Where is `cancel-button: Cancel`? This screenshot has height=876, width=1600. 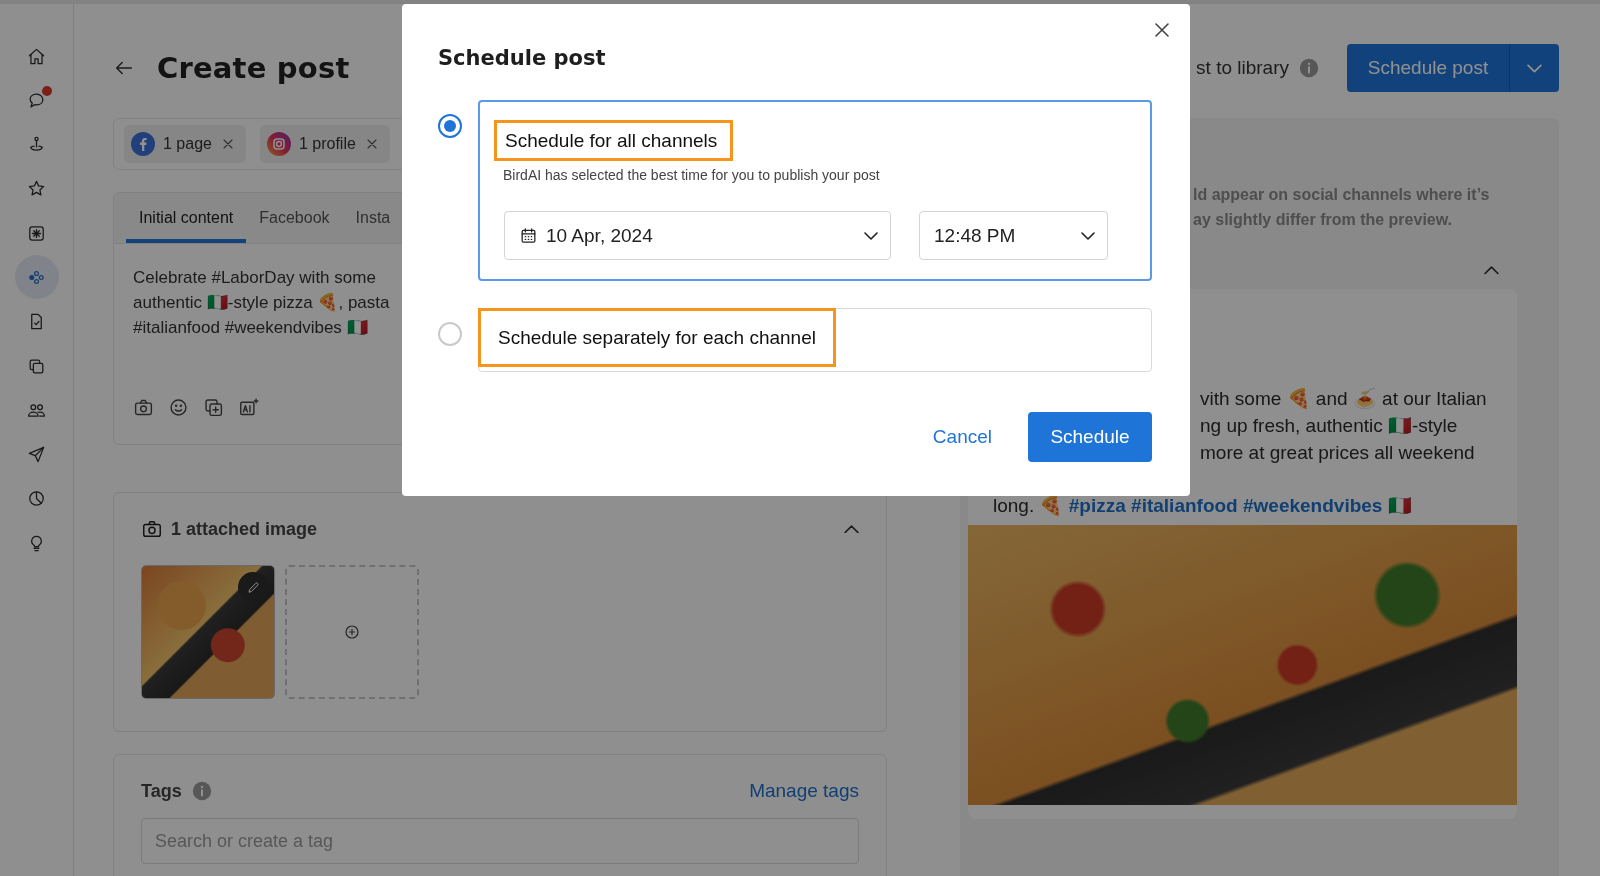
cancel-button: Cancel is located at coordinates (962, 437).